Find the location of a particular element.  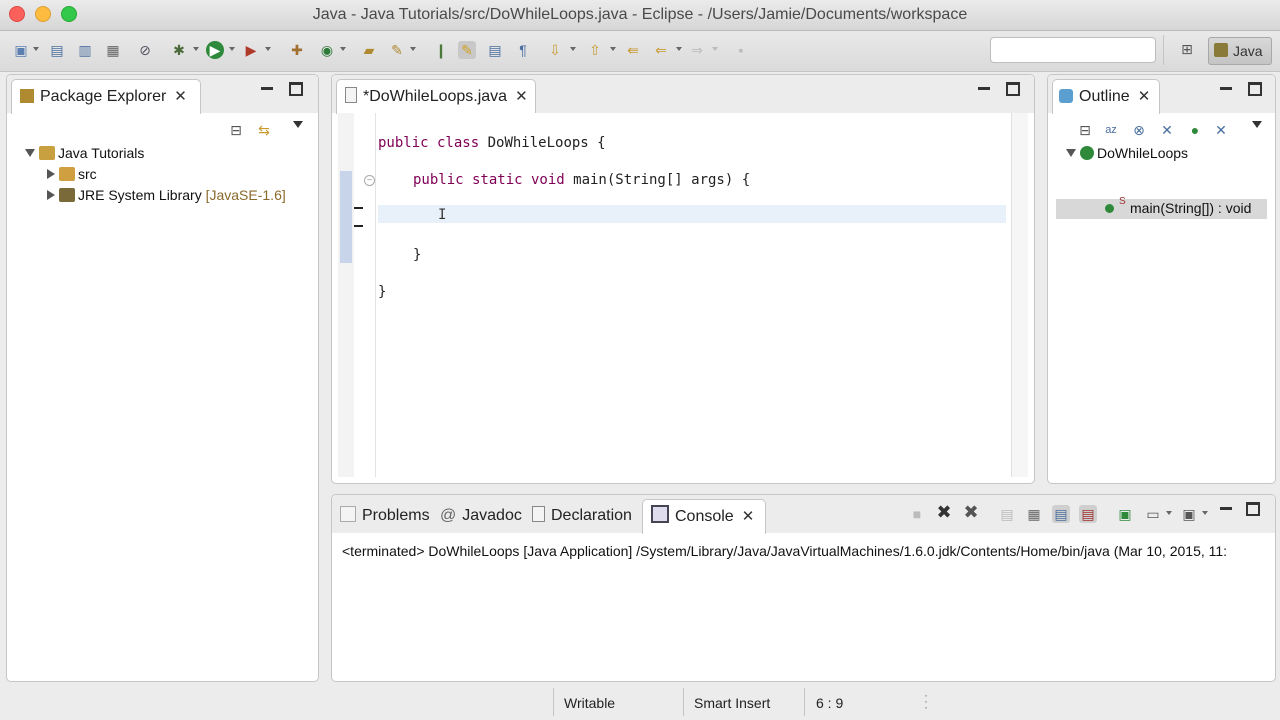

pin-console-icon: ▣ is located at coordinates (1125, 514).